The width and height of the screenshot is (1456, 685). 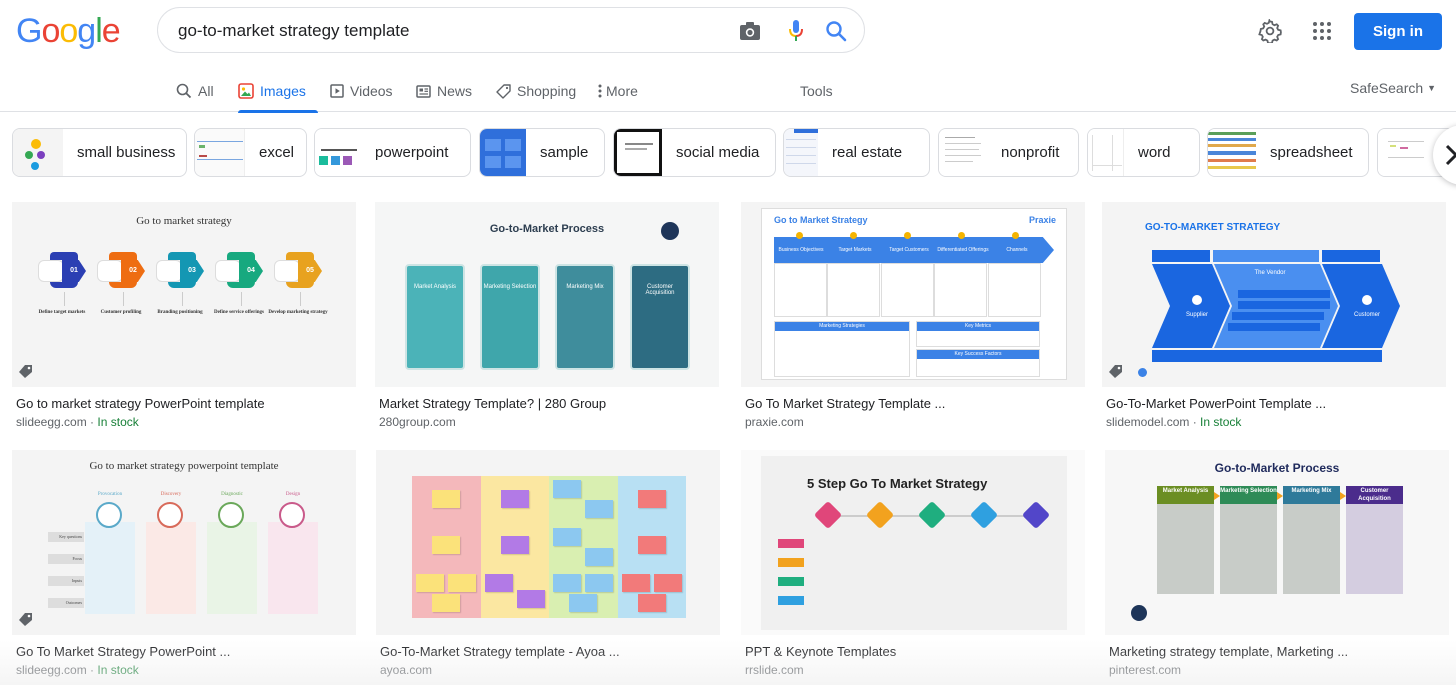 I want to click on column-title: Provocation, so click(x=110, y=494).